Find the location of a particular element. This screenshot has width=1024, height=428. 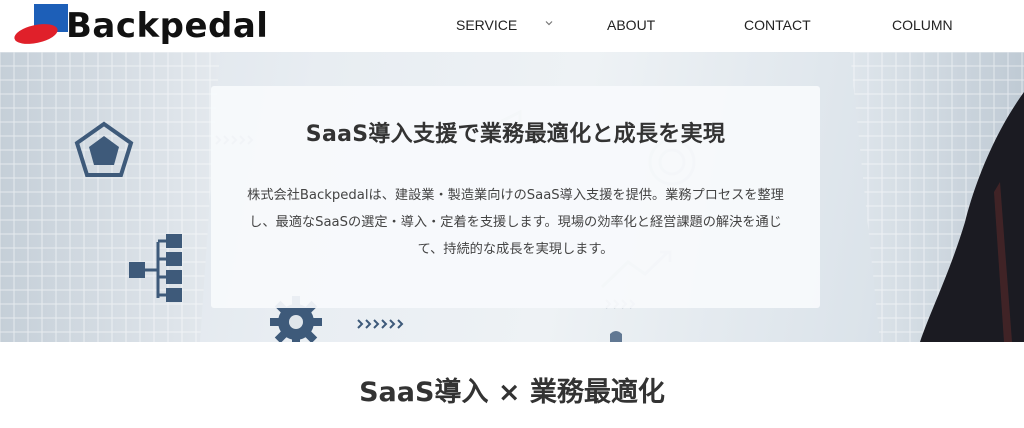

main-nav: SERVICE ABOUT CONTACT COLUMN is located at coordinates (512, 26).